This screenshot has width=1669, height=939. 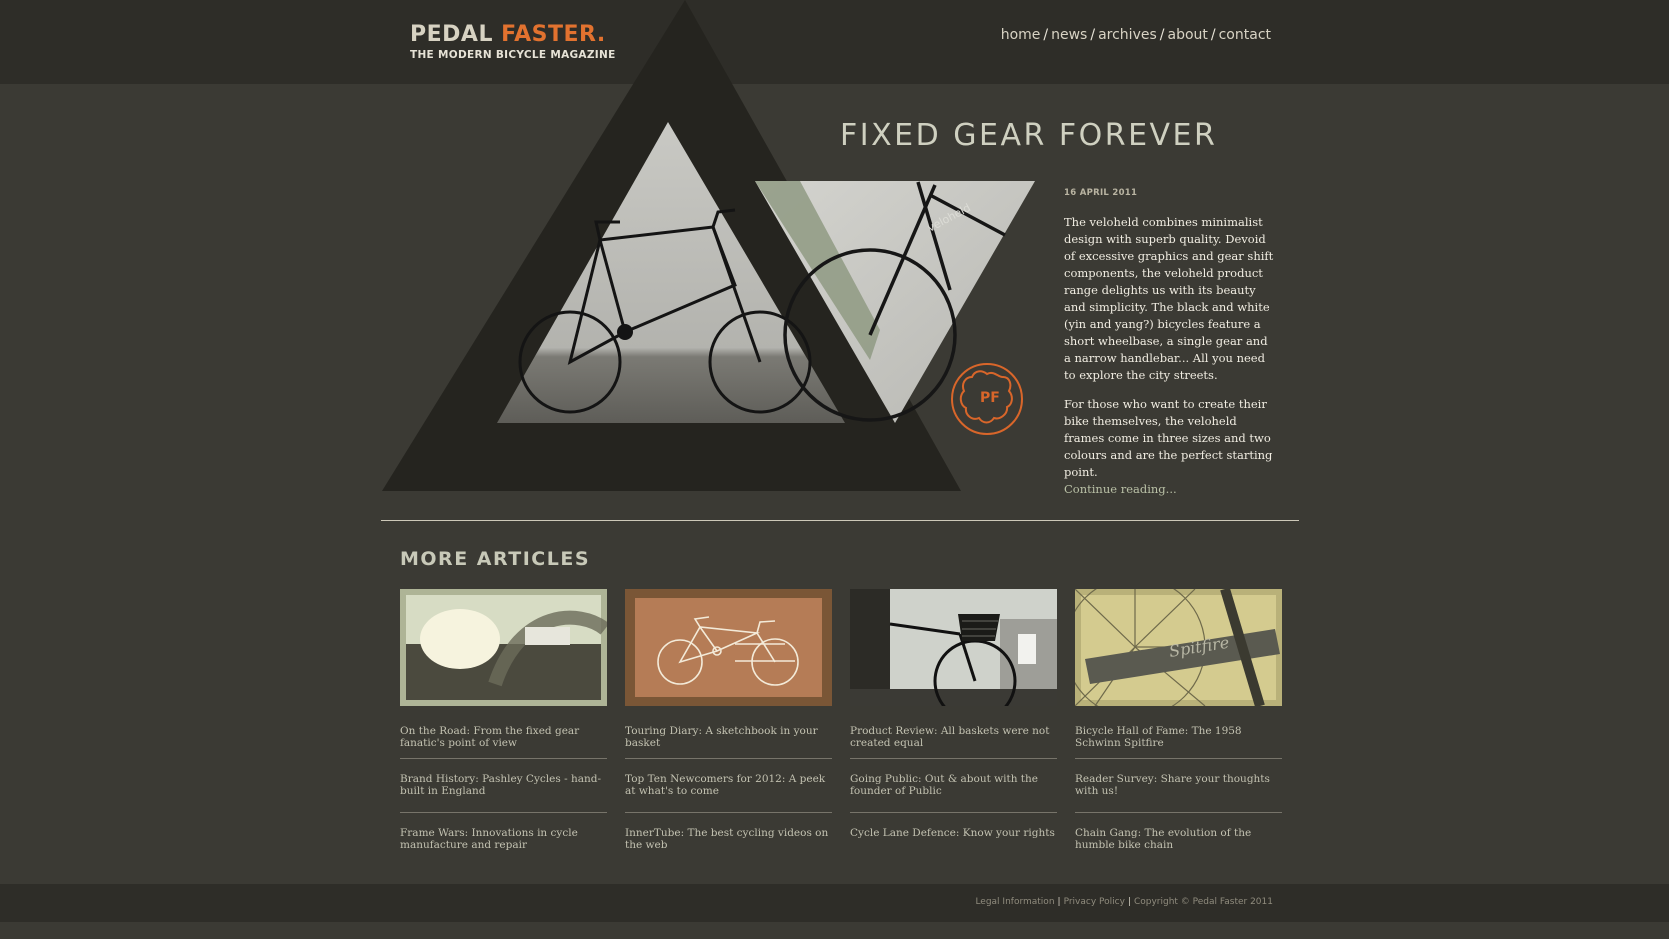 I want to click on main-nav: home / news / archives / about / contact, so click(x=1136, y=35).